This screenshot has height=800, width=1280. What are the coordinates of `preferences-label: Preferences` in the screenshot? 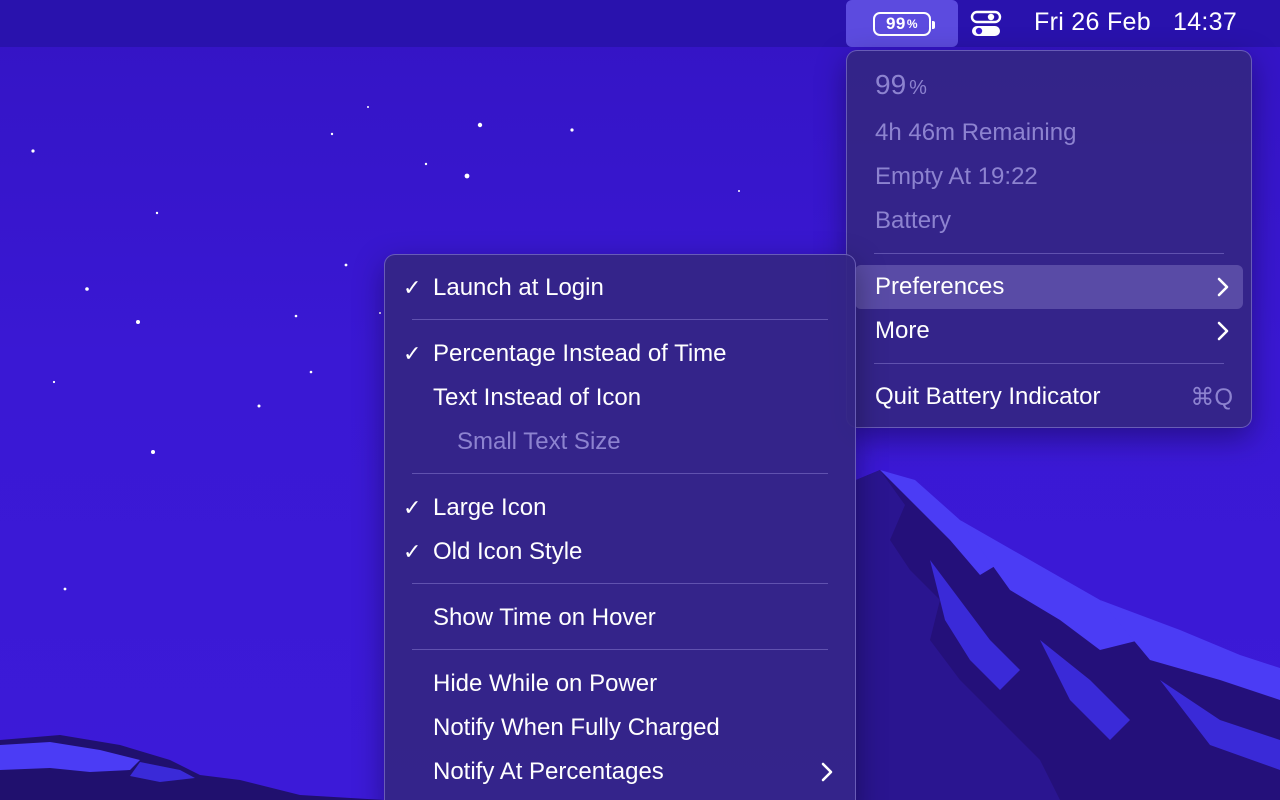 It's located at (940, 286).